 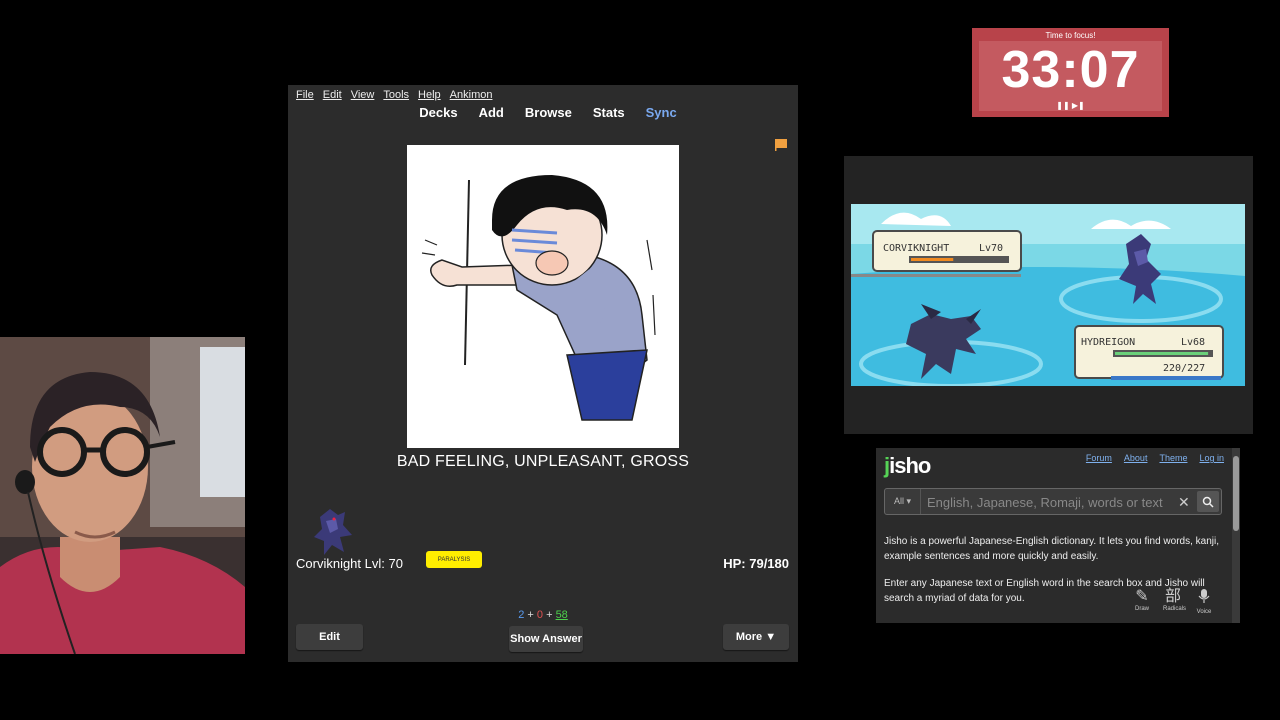 I want to click on search-filter-select: All ▾, so click(x=903, y=501).